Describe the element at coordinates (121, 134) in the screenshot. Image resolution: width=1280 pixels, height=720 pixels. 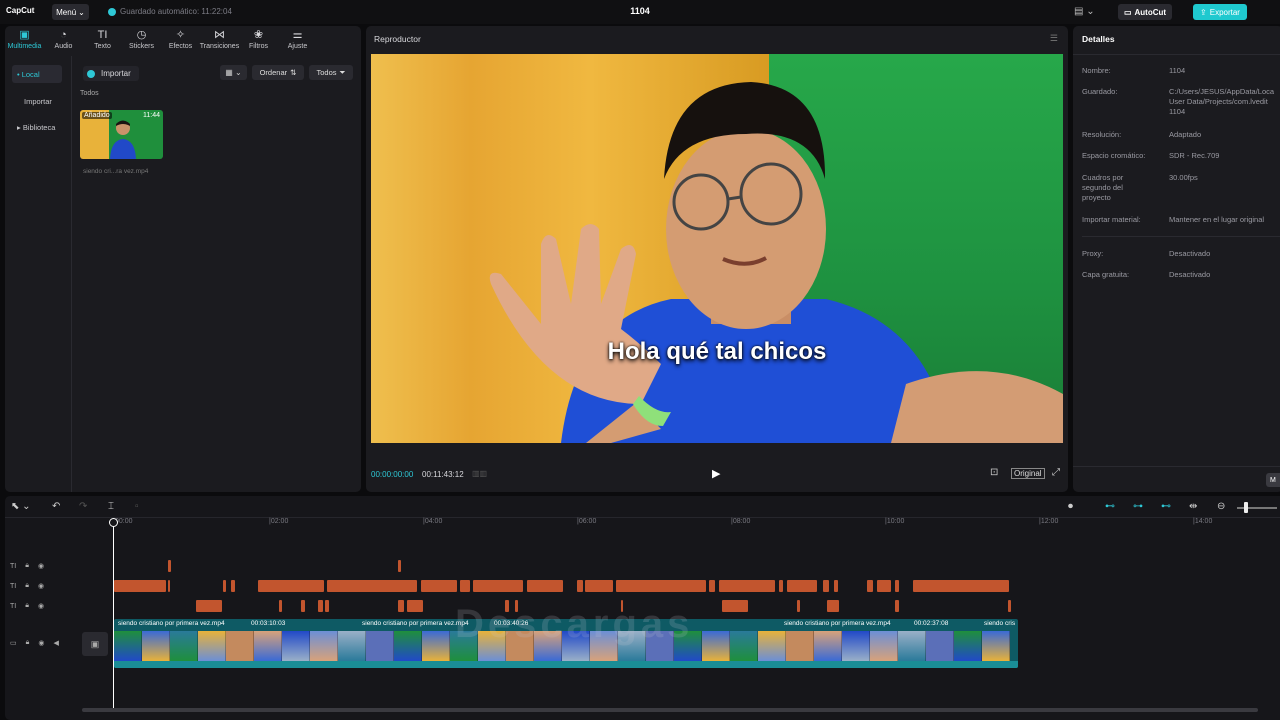
I see `media-item-thumbnail: Añadido 11:44` at that location.